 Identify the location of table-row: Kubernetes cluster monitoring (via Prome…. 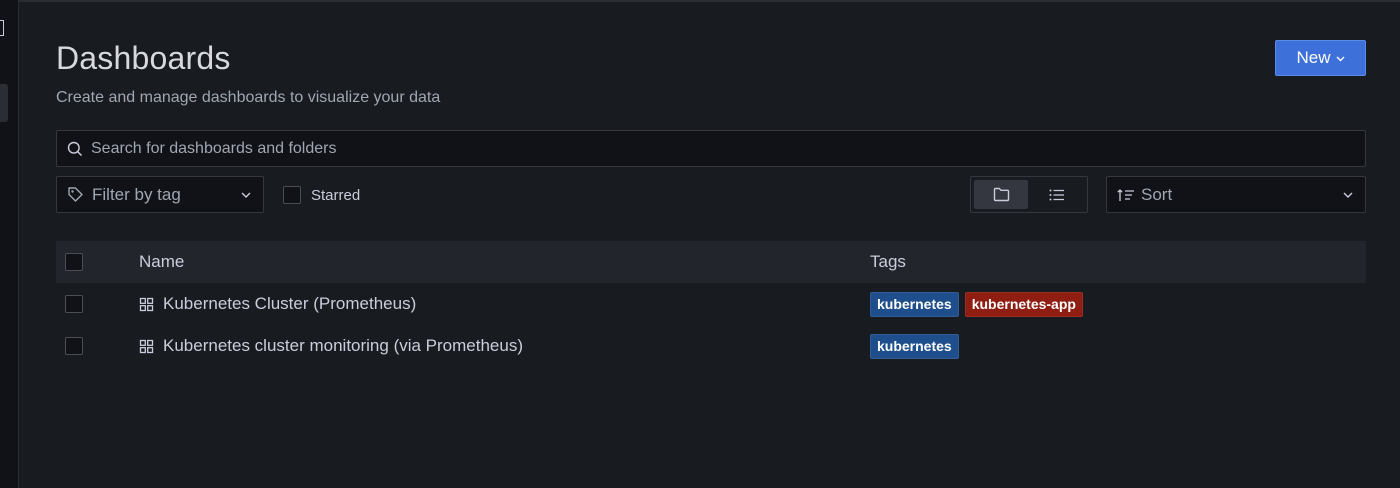
(711, 346).